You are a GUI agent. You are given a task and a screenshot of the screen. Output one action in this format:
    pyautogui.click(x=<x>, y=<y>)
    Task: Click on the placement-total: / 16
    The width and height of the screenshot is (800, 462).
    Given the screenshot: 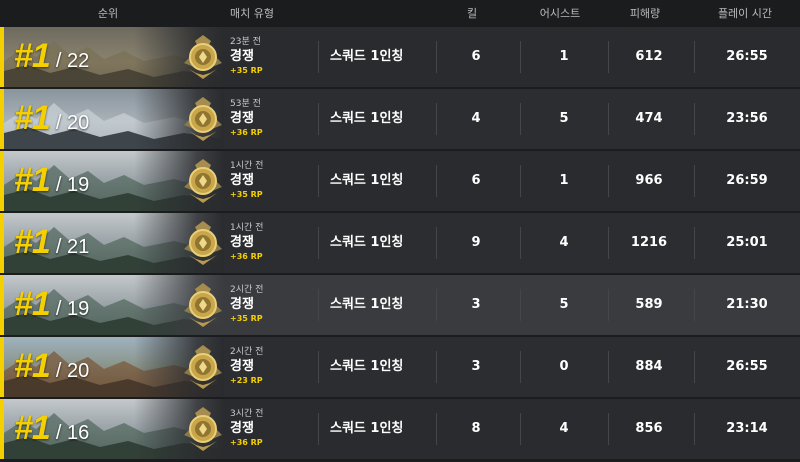 What is the action you would take?
    pyautogui.click(x=72, y=433)
    